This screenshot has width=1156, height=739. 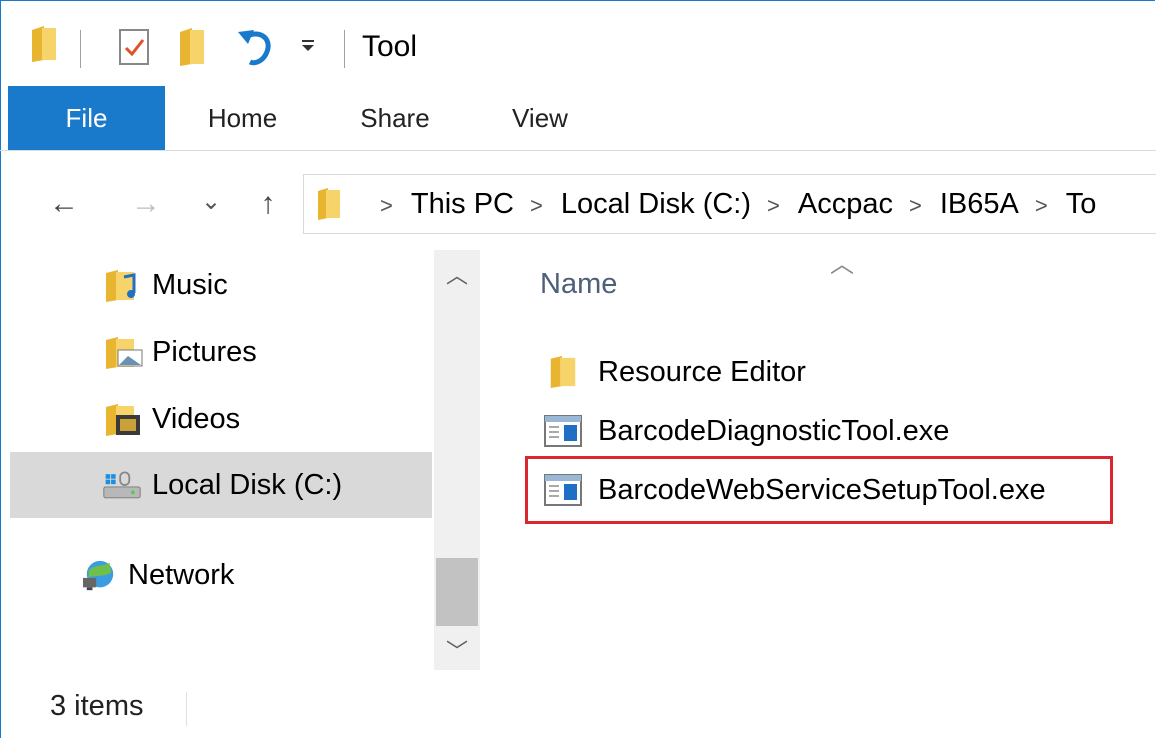 I want to click on undo-icon, so click(x=256, y=46).